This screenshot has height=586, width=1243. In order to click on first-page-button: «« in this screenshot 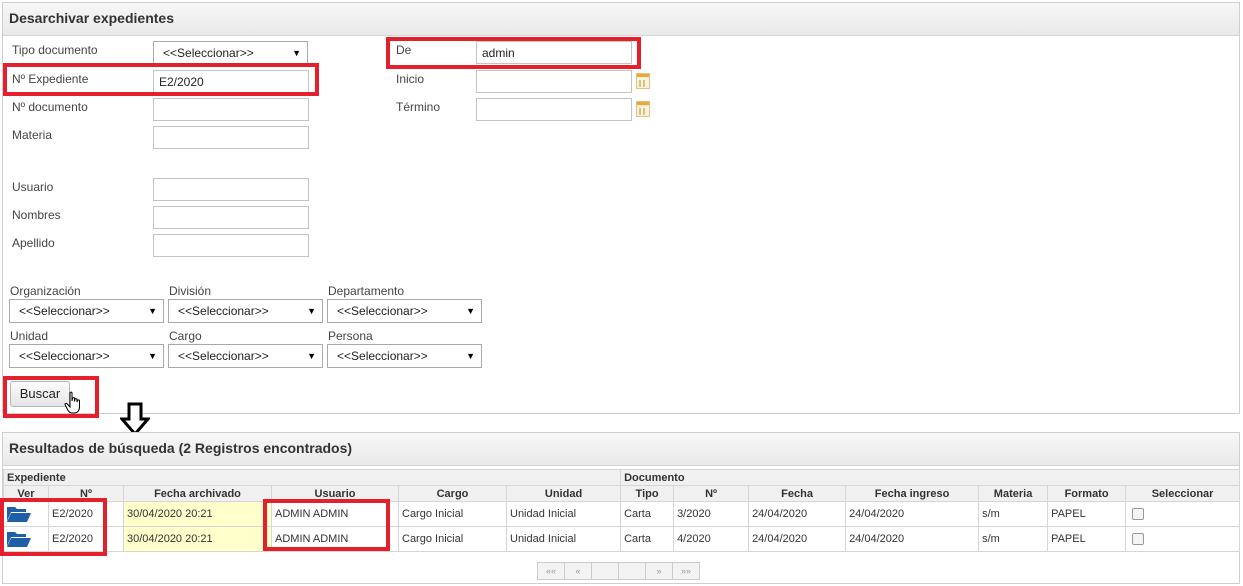, I will do `click(551, 571)`.